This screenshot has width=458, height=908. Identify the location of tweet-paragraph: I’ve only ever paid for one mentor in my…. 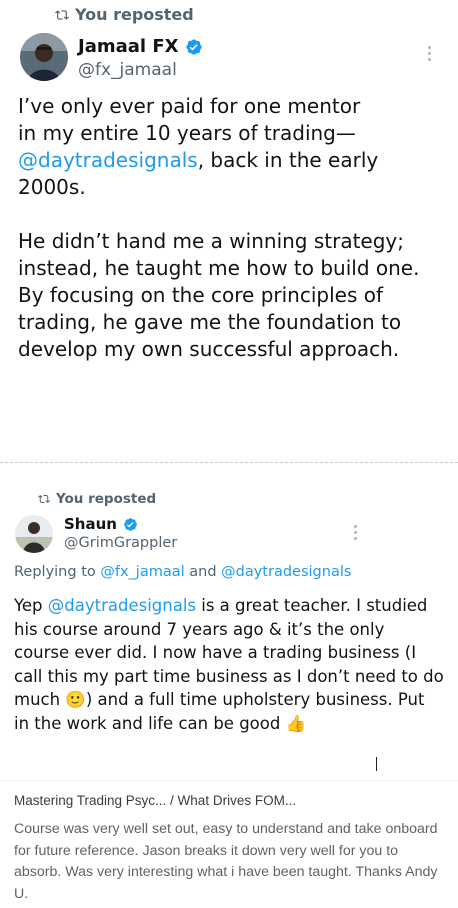
(233, 147).